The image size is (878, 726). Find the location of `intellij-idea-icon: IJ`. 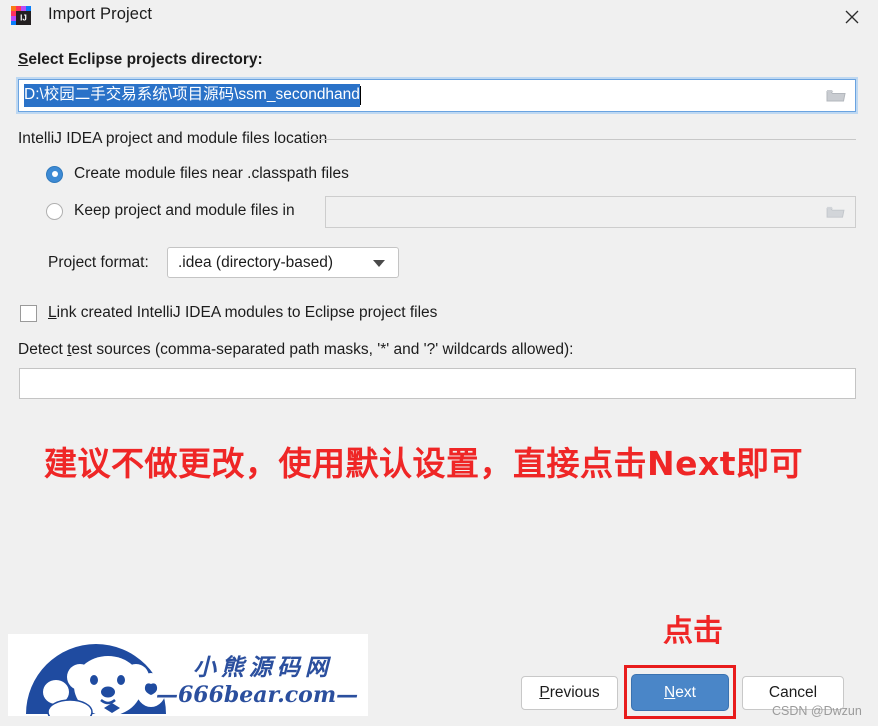

intellij-idea-icon: IJ is located at coordinates (22, 16).